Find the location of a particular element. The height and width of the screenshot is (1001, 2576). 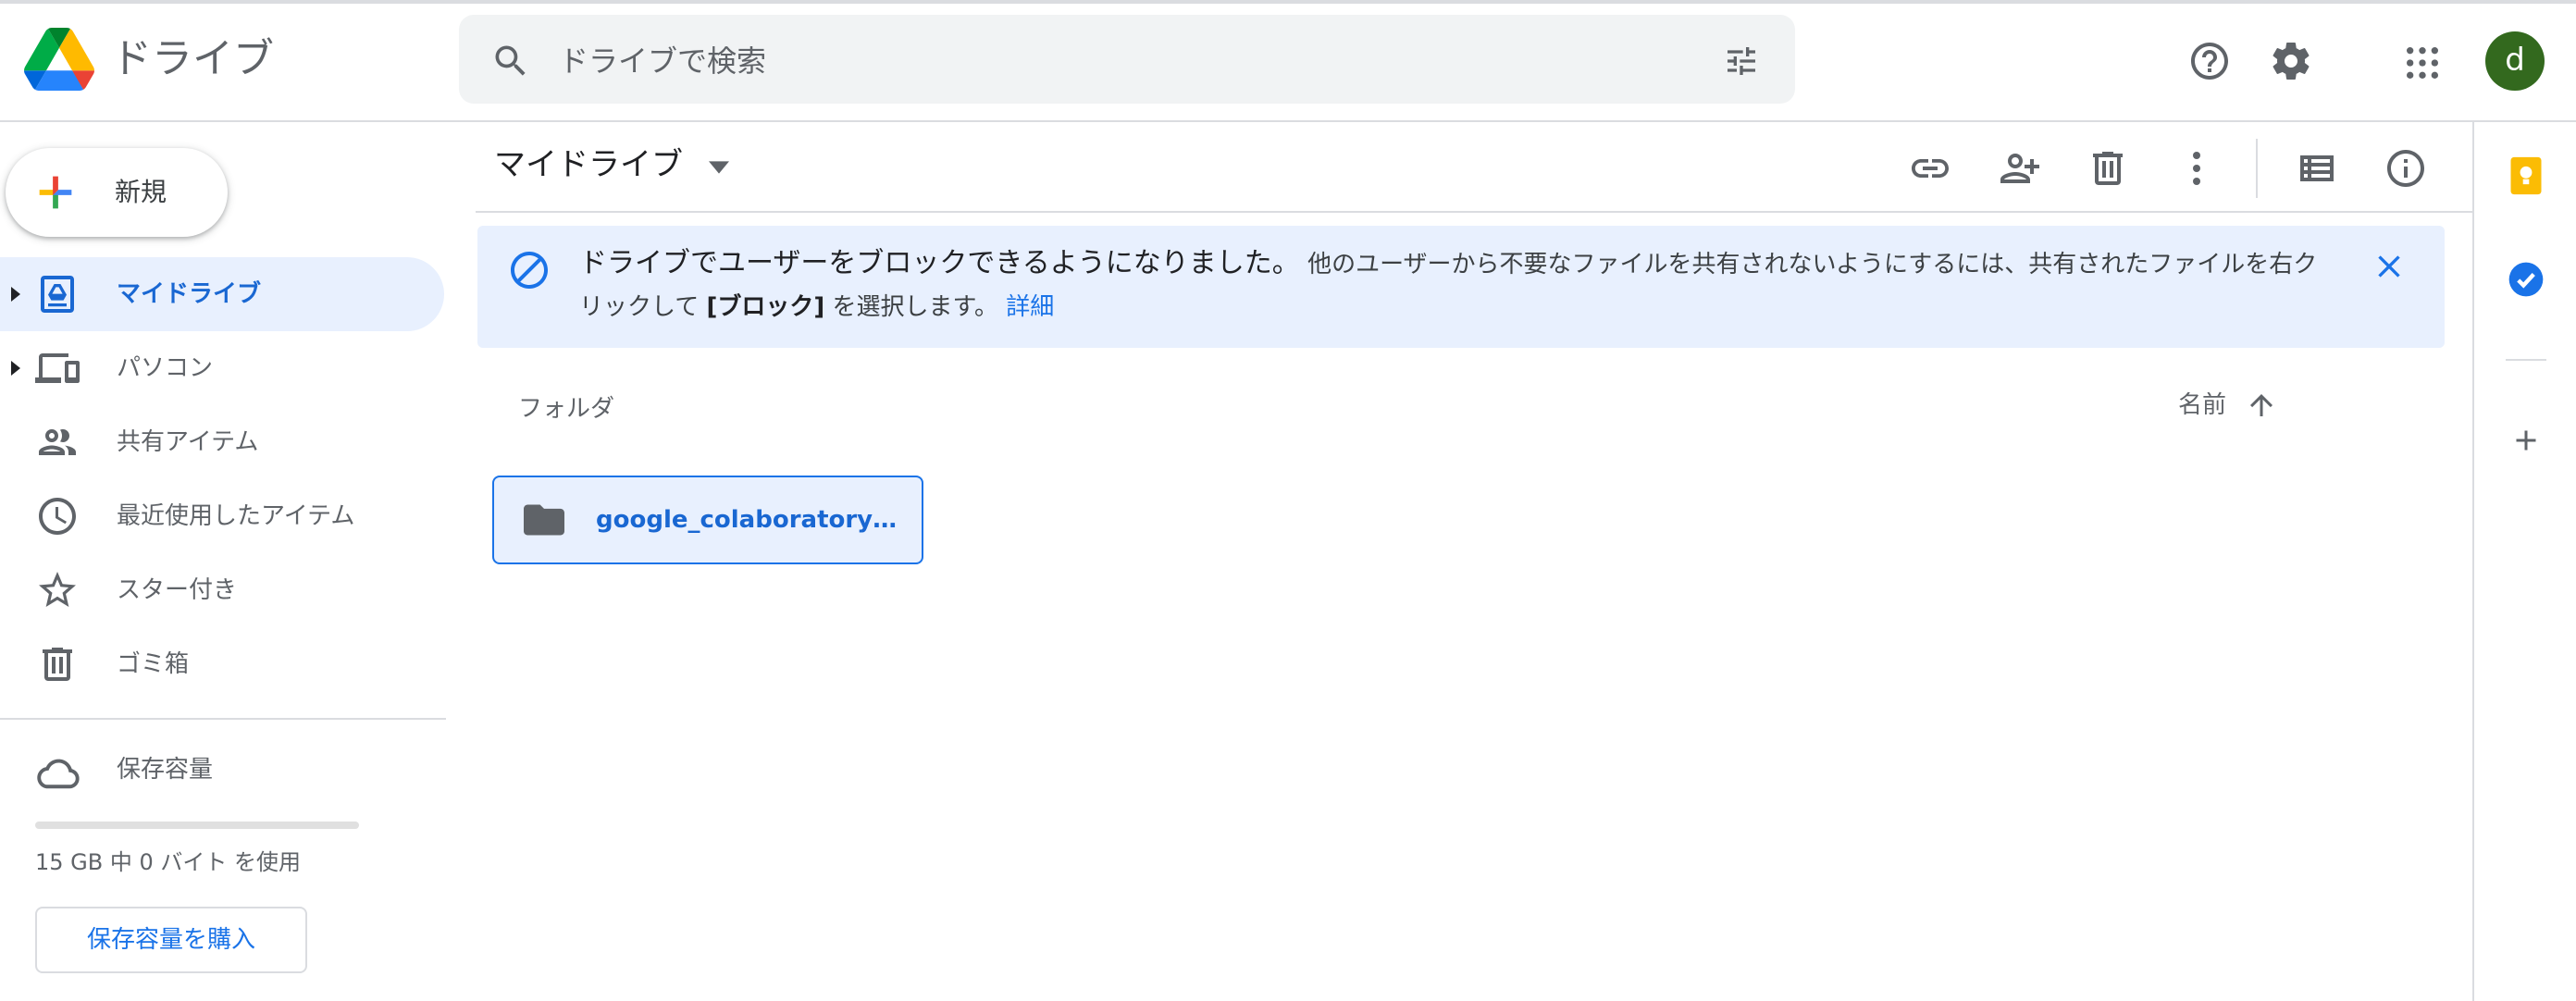

sidebar-divider is located at coordinates (223, 719).